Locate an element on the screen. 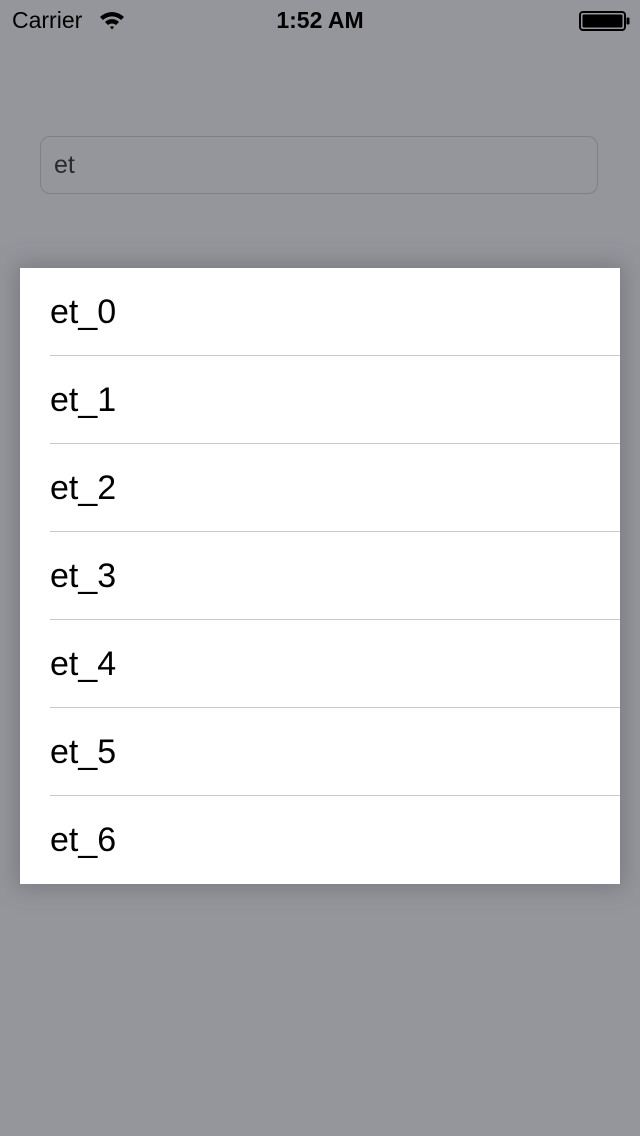 The height and width of the screenshot is (1136, 640). suggestion-item-label: et_0 is located at coordinates (83, 312).